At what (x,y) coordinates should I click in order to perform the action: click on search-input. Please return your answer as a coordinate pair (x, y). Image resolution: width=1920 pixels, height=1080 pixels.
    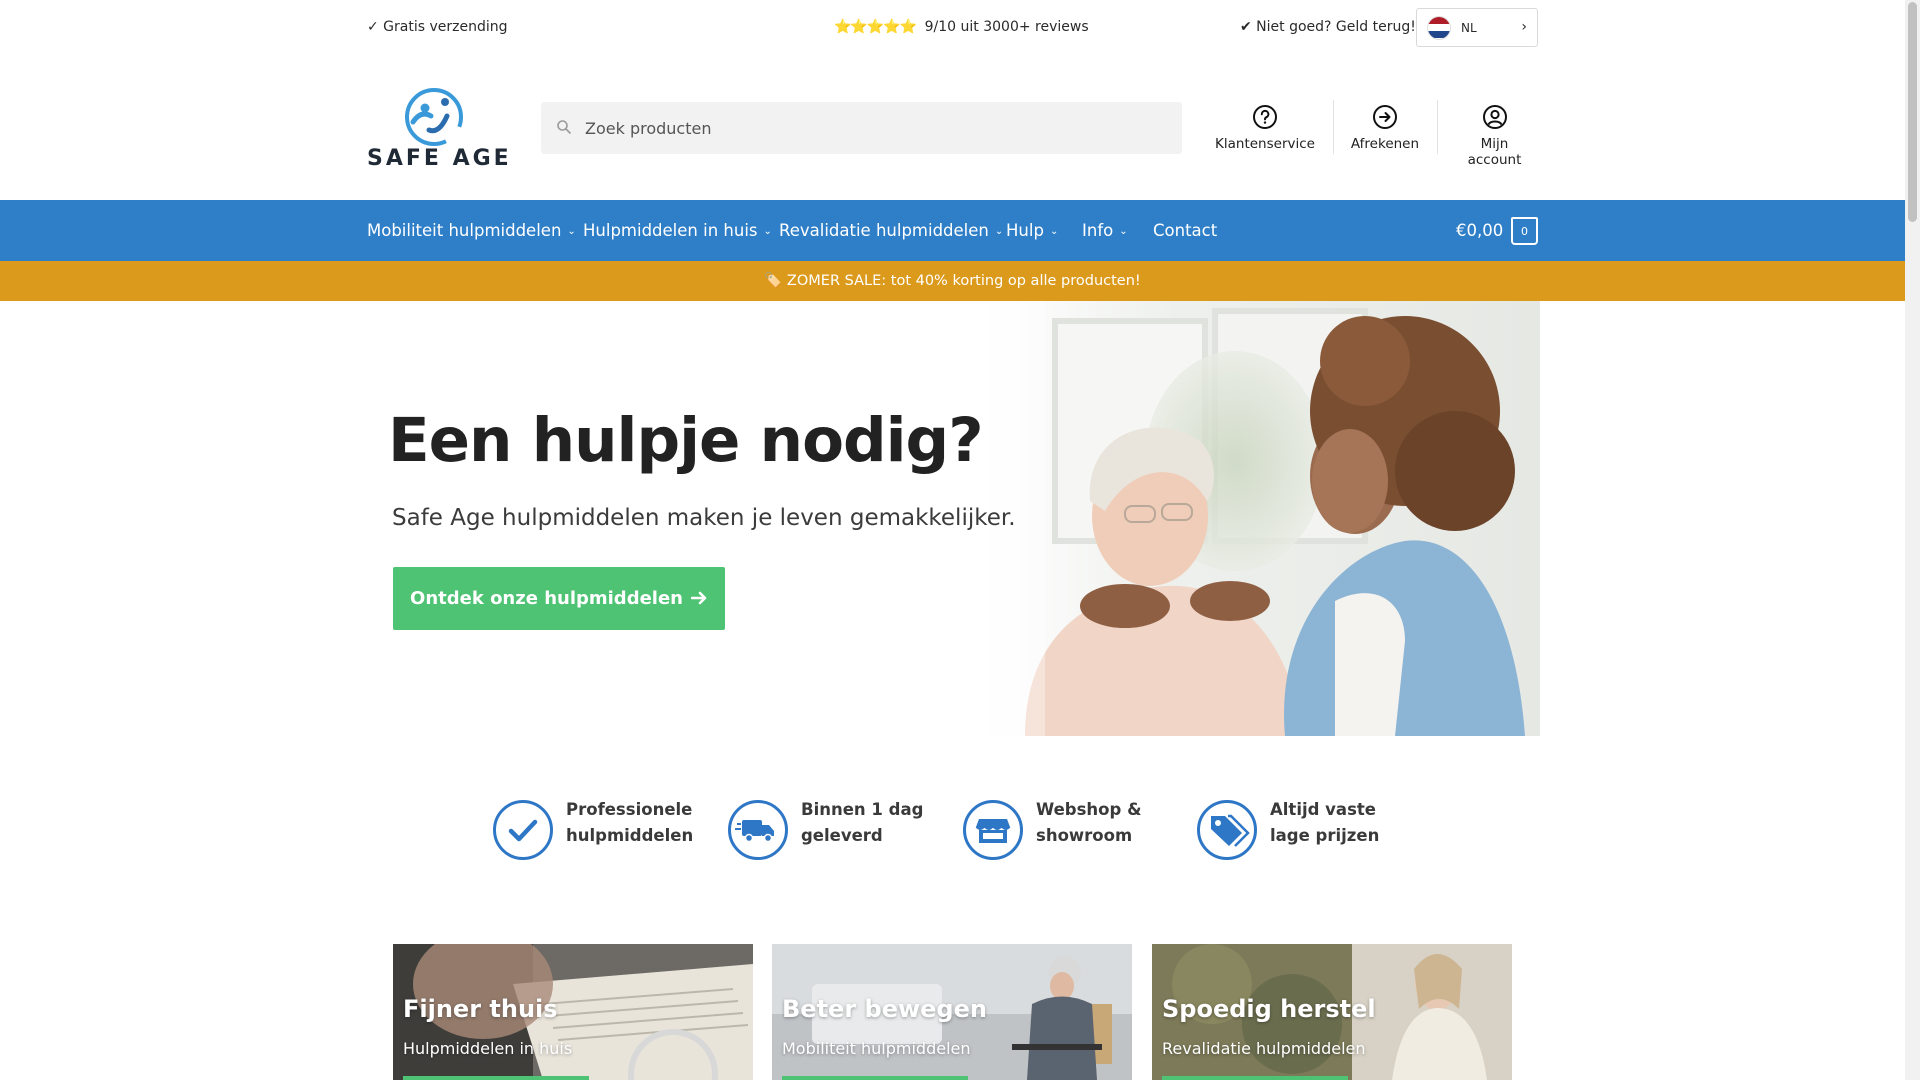
    Looking at the image, I should click on (875, 128).